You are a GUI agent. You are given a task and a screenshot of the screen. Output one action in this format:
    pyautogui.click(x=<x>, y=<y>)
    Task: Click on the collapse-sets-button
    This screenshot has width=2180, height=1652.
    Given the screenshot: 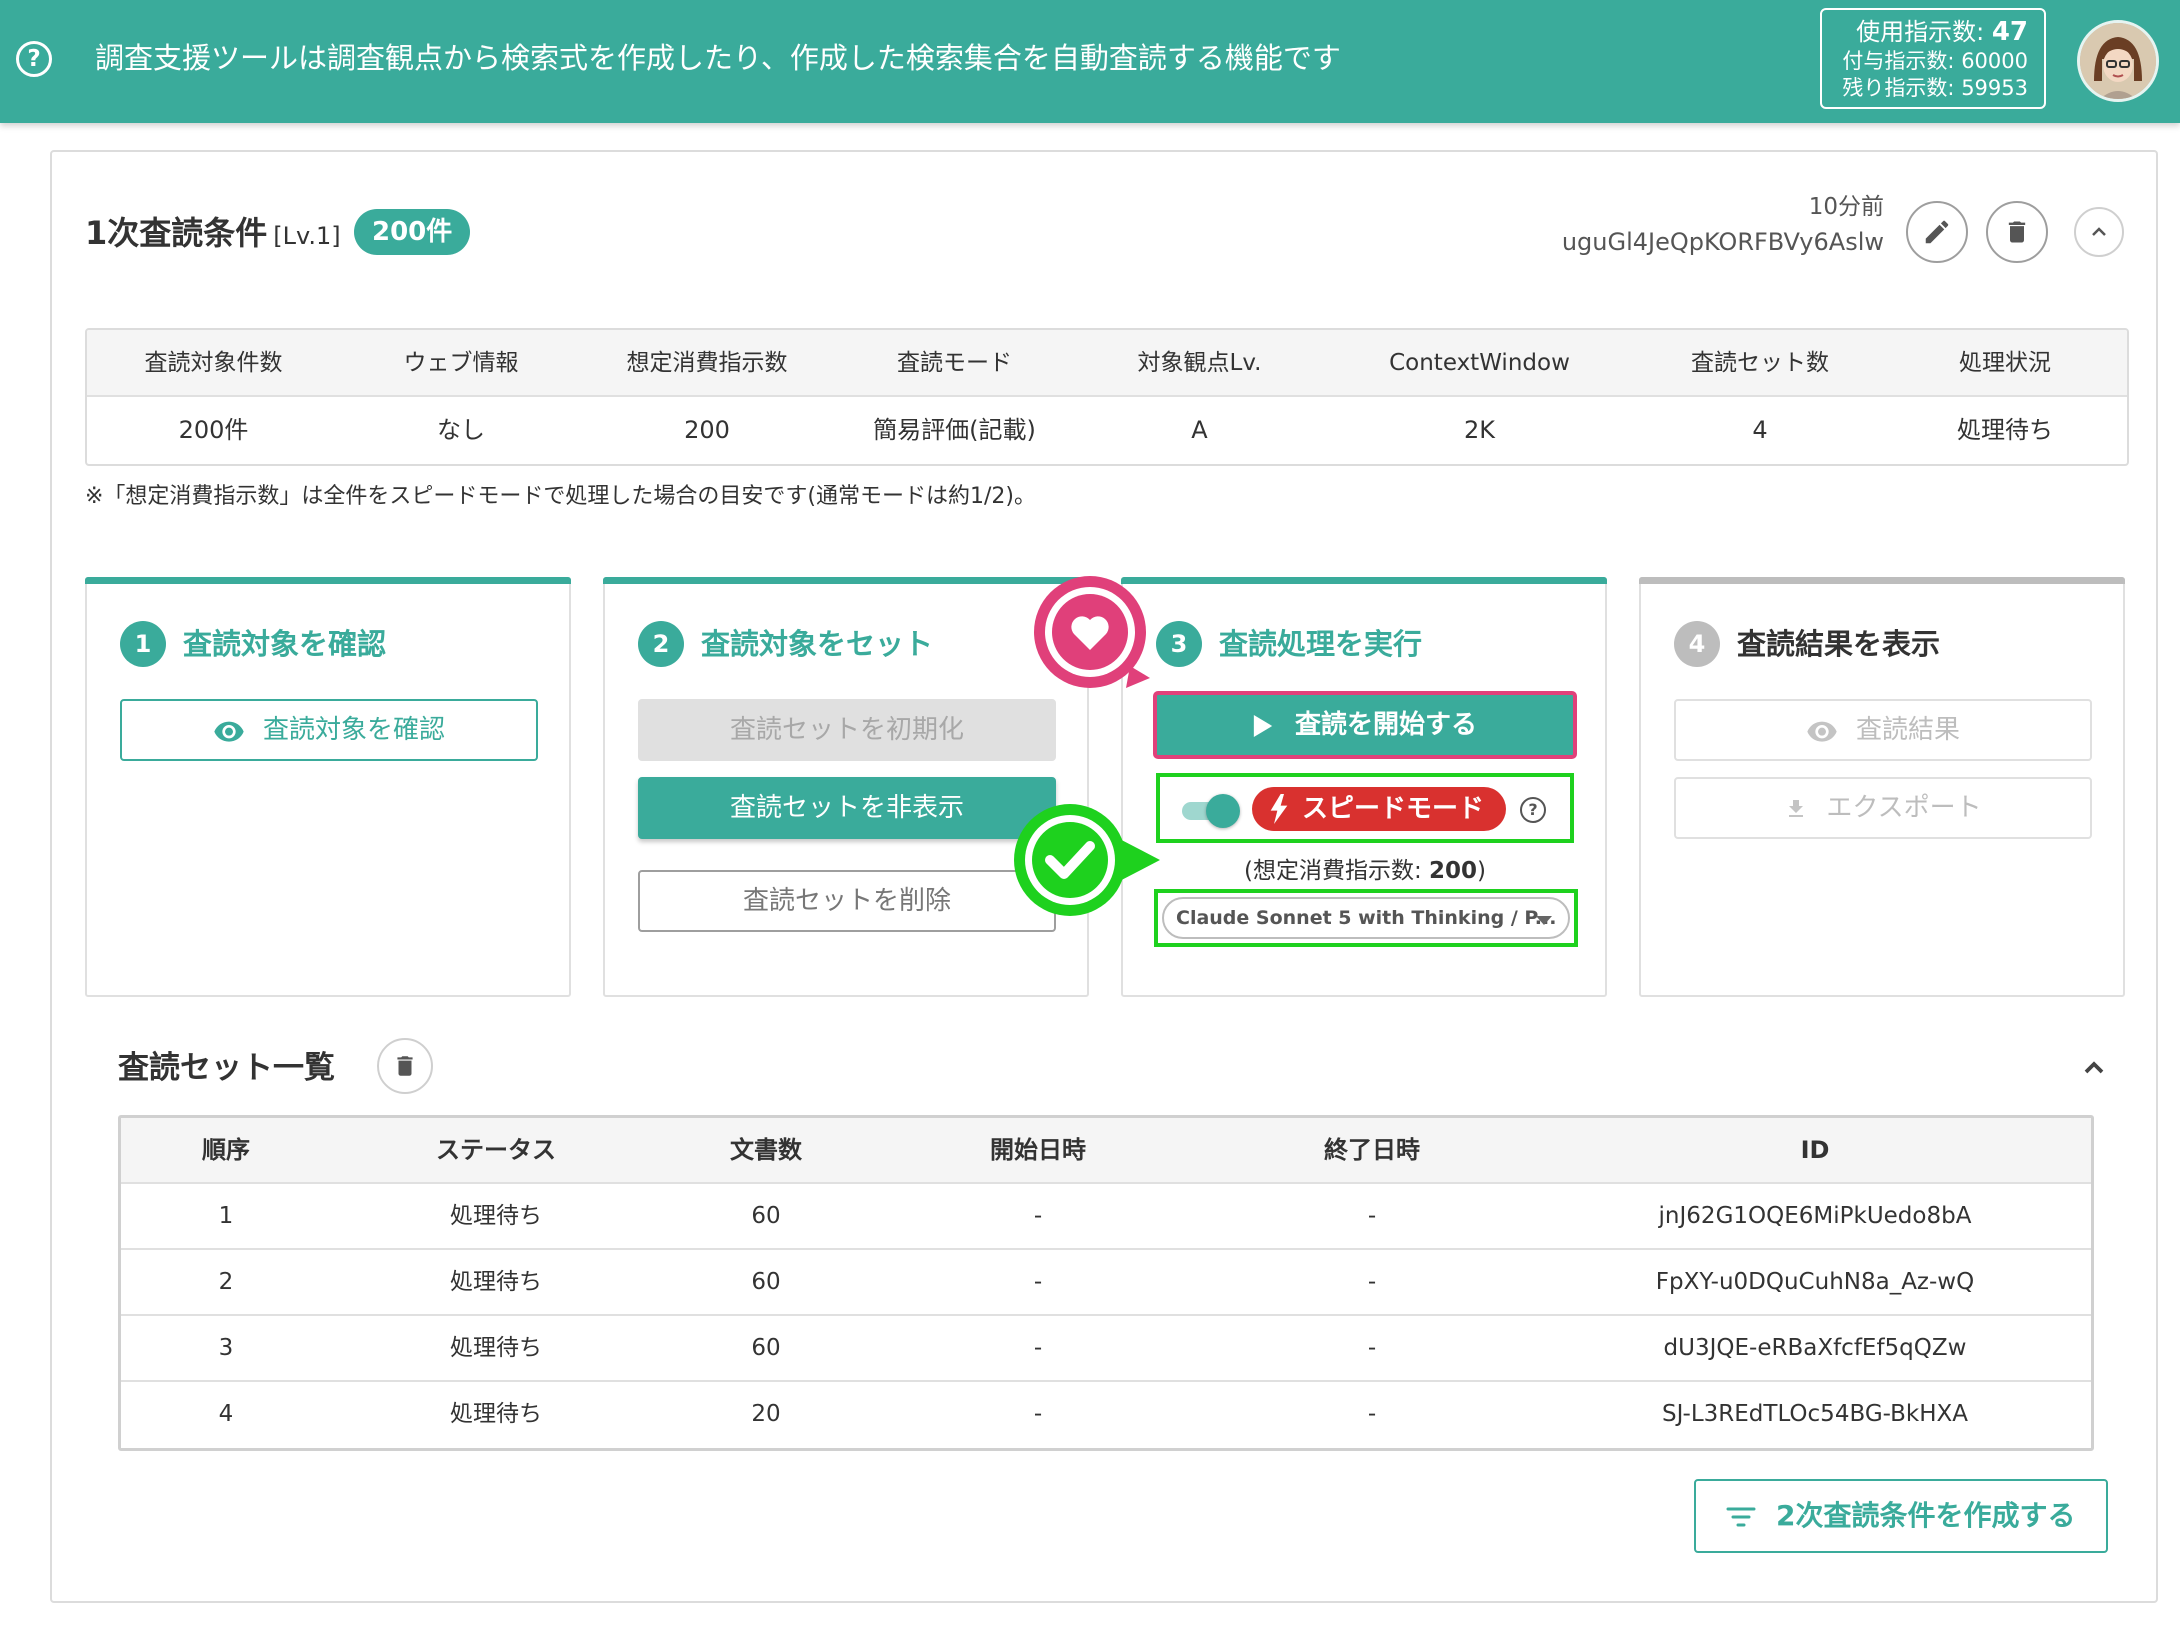 What is the action you would take?
    pyautogui.click(x=2094, y=1070)
    